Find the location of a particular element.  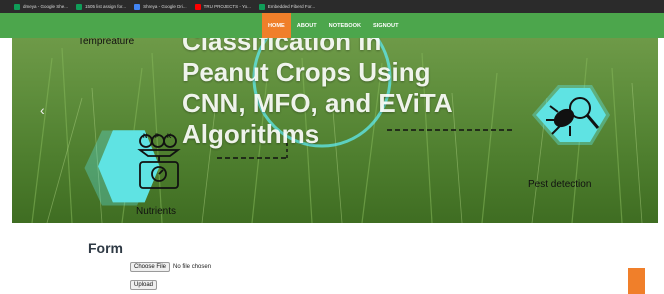

file-status-text: No file chosen is located at coordinates (192, 267).